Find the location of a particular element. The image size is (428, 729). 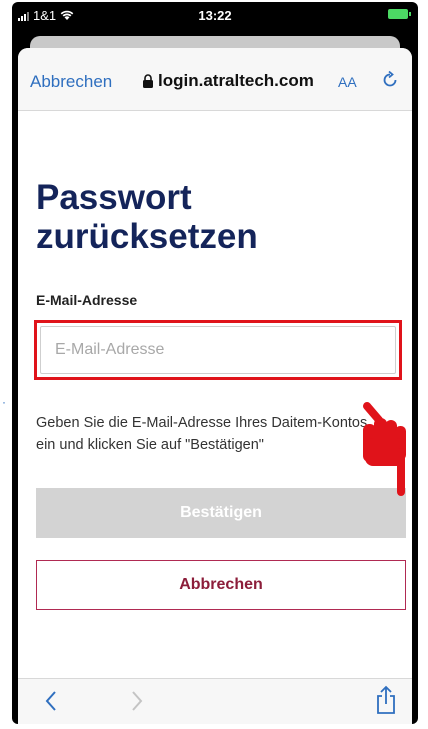

pointing-hand-icon is located at coordinates (384, 449).